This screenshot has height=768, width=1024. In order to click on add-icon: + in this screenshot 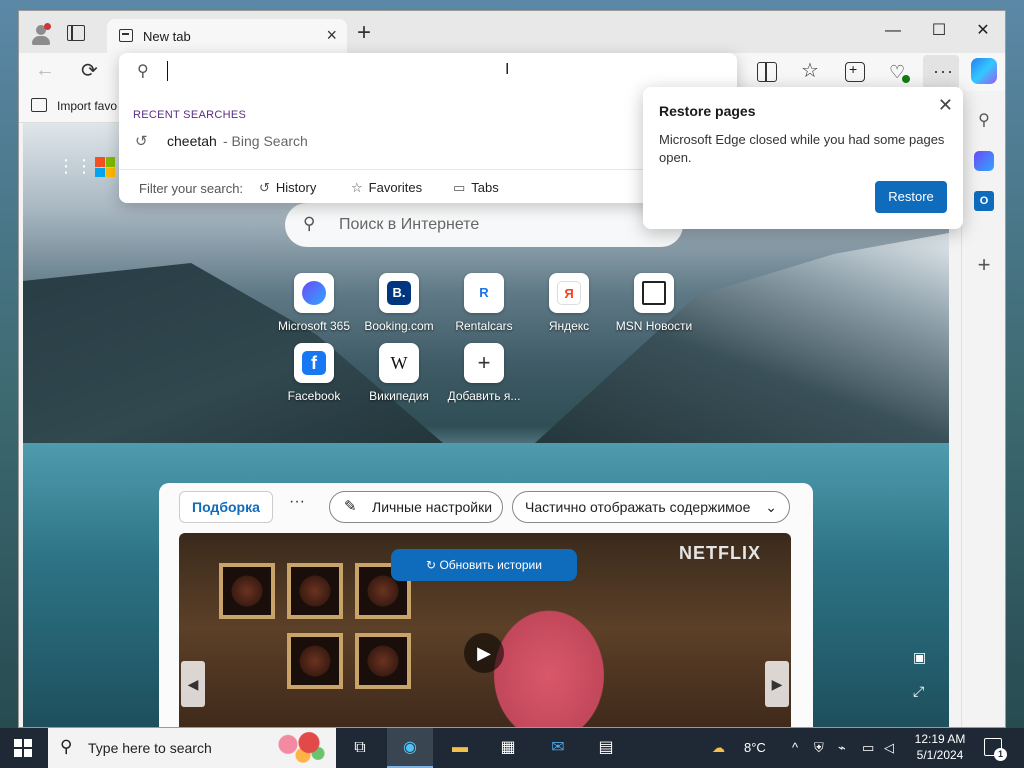, I will do `click(484, 362)`.